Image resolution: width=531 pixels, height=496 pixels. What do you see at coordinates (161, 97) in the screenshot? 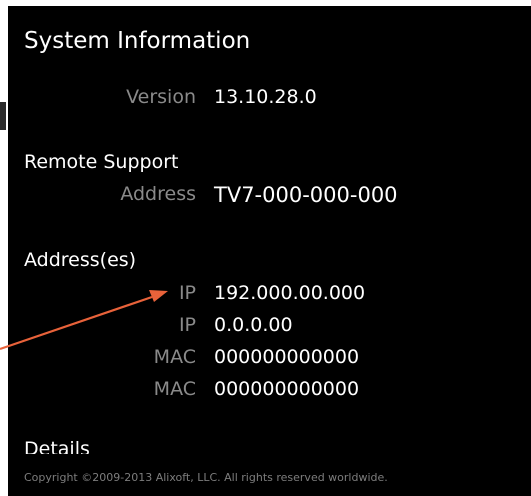
I see `version-label: Version` at bounding box center [161, 97].